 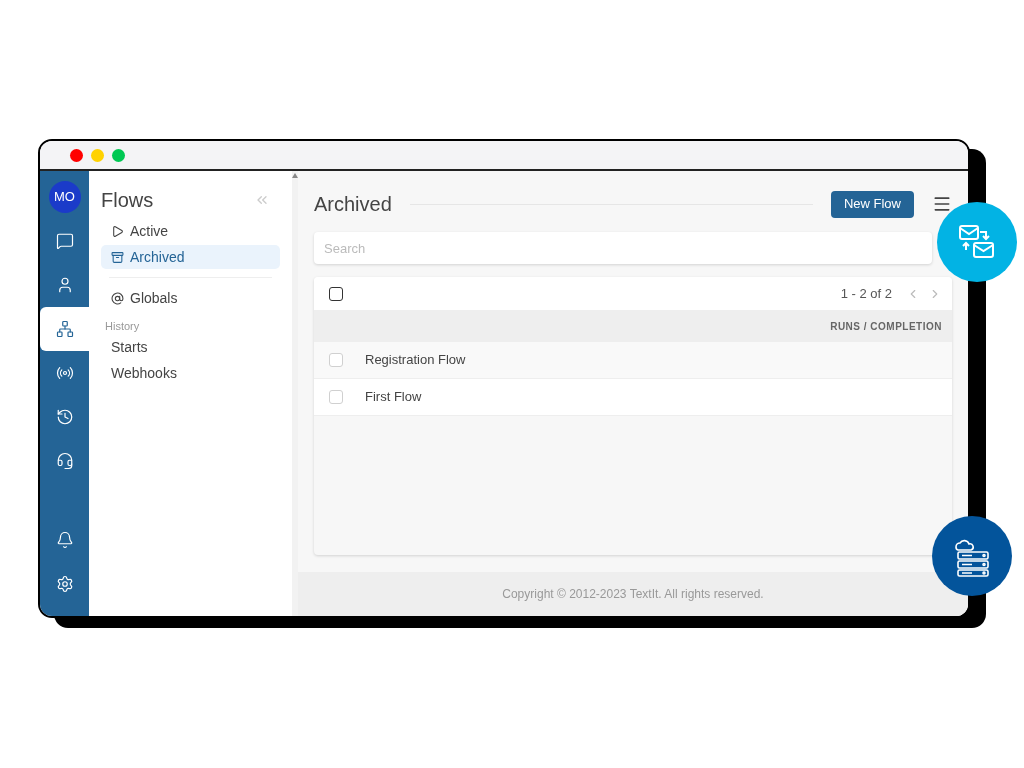 What do you see at coordinates (190, 373) in the screenshot?
I see `sidebar-item: Webhooks` at bounding box center [190, 373].